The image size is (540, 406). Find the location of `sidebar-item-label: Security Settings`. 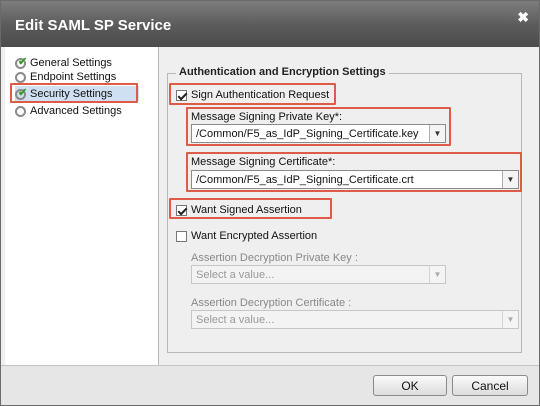

sidebar-item-label: Security Settings is located at coordinates (71, 93).